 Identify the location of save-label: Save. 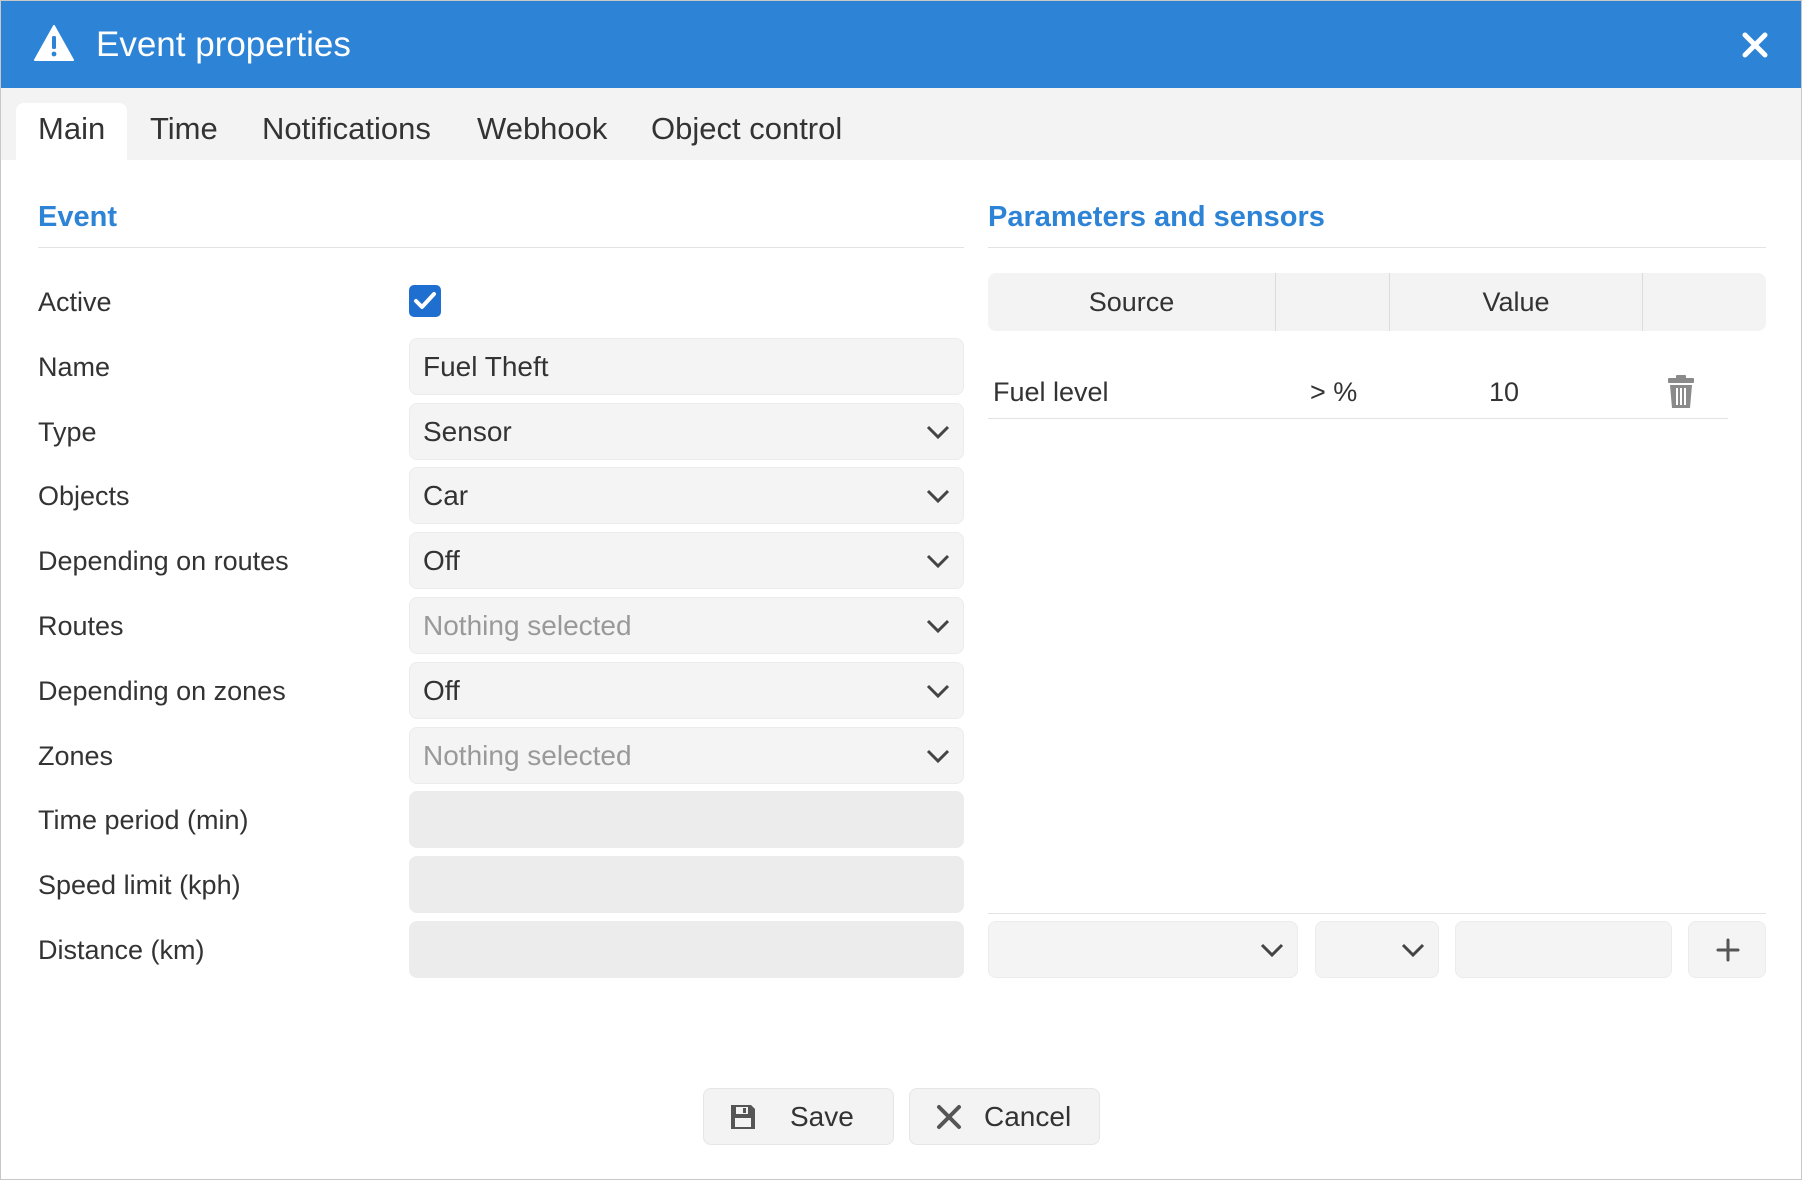
(822, 1116).